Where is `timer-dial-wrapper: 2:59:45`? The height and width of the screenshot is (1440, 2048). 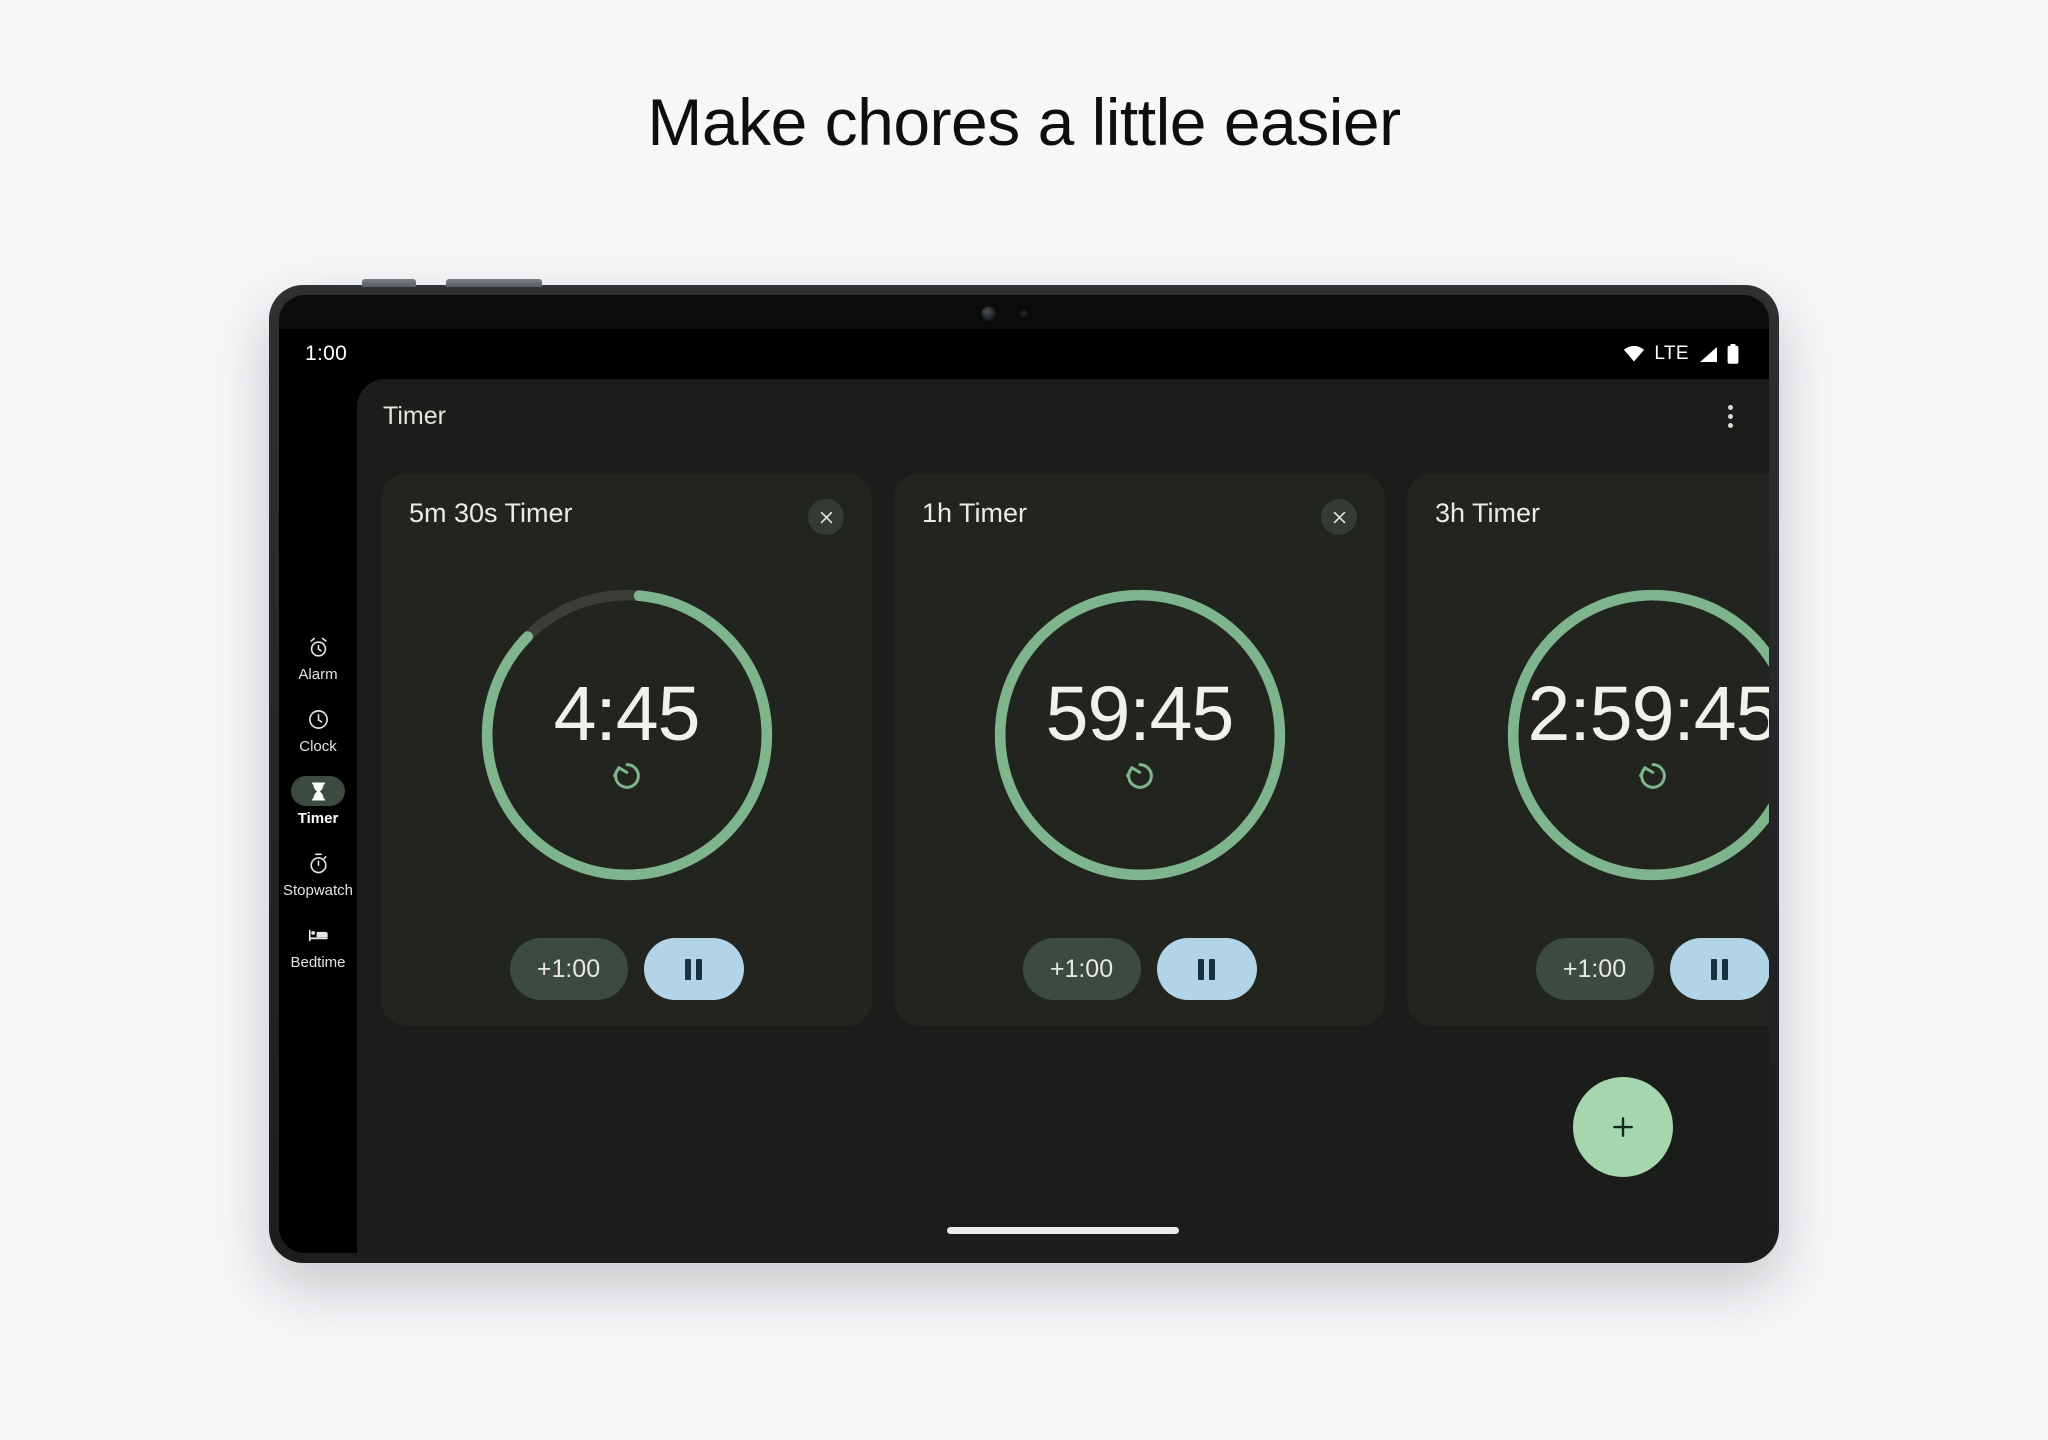 timer-dial-wrapper: 2:59:45 is located at coordinates (1602, 734).